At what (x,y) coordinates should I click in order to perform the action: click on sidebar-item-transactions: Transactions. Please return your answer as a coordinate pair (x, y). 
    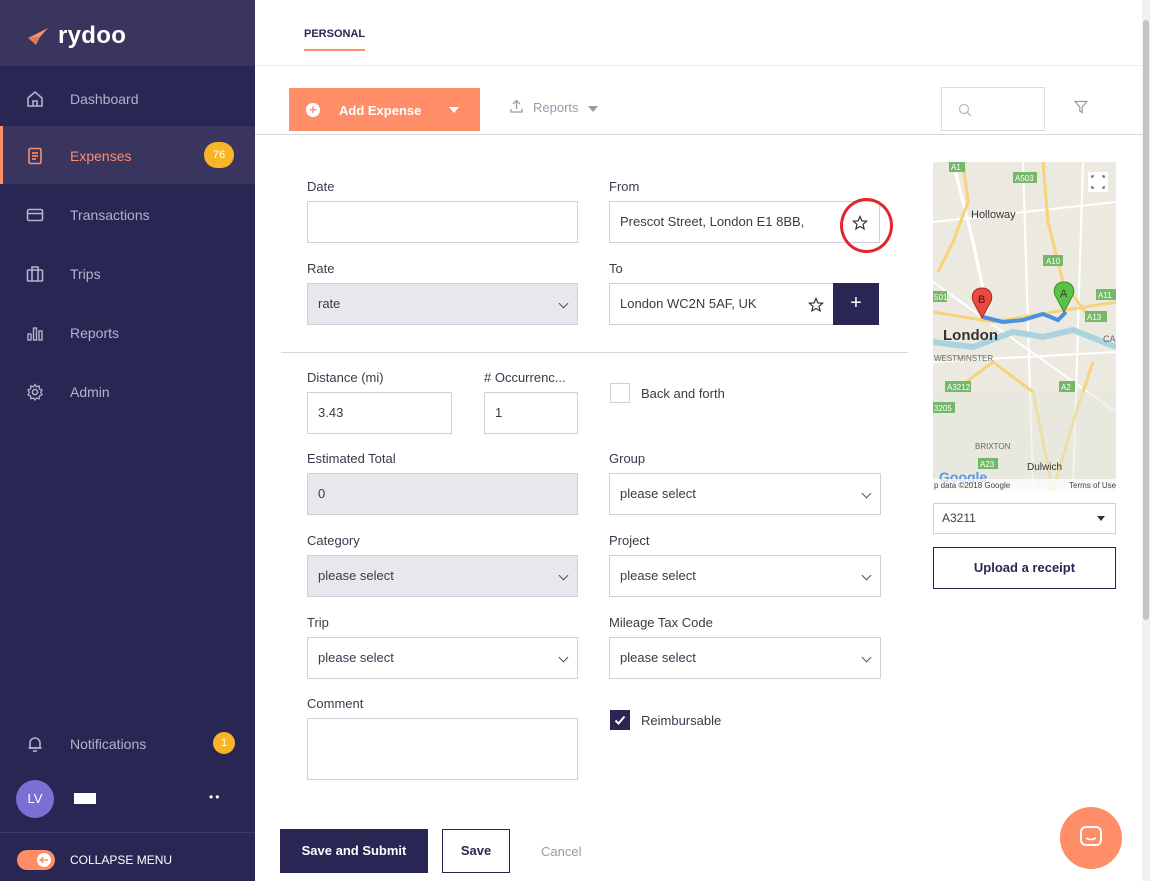
    Looking at the image, I should click on (127, 214).